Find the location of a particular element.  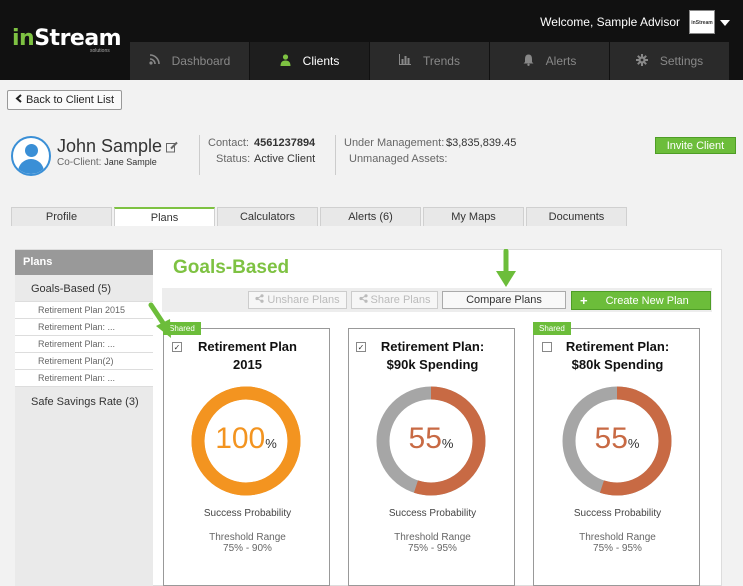

plus-icon: + is located at coordinates (584, 300).